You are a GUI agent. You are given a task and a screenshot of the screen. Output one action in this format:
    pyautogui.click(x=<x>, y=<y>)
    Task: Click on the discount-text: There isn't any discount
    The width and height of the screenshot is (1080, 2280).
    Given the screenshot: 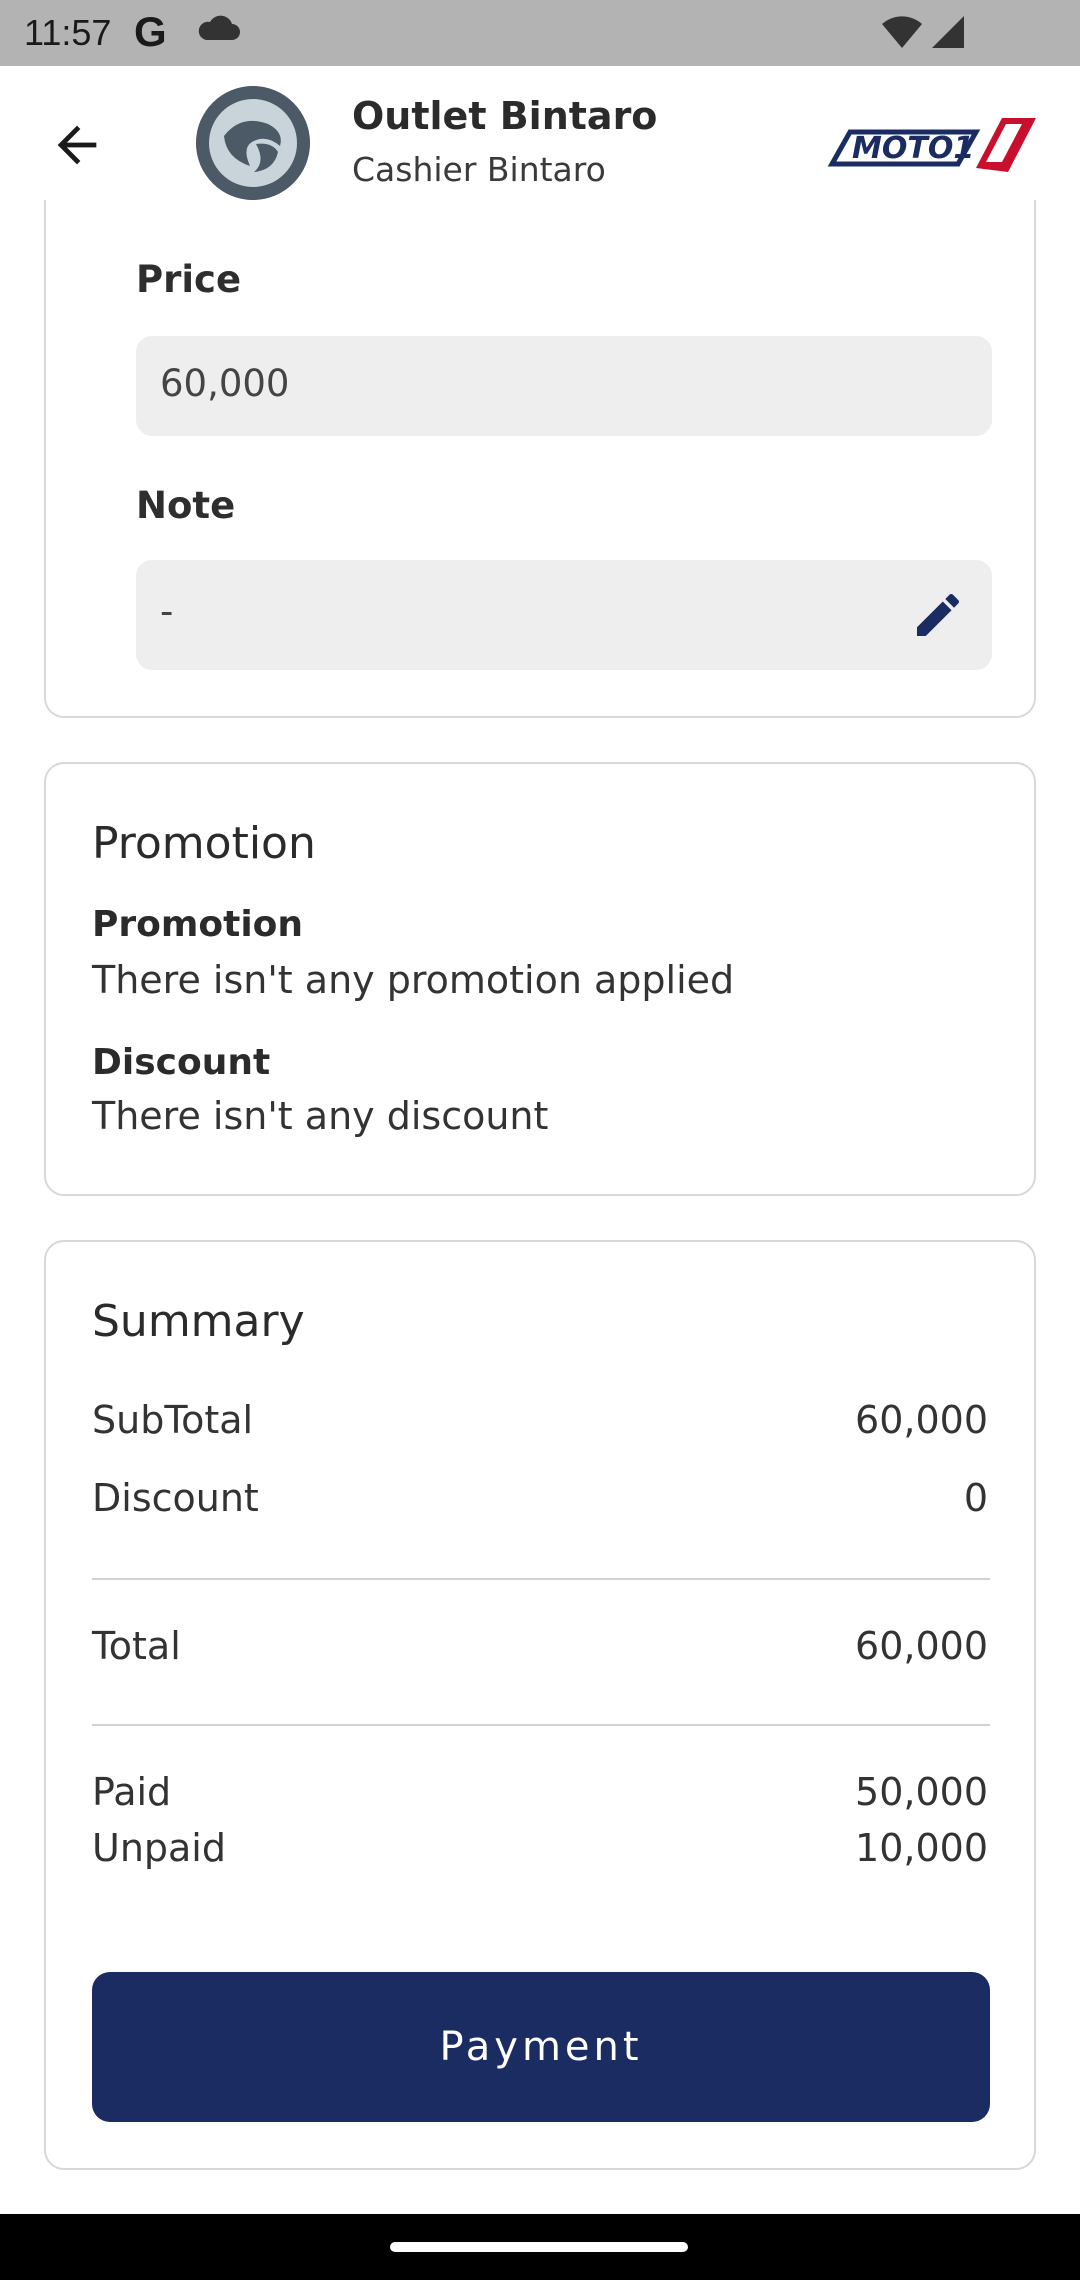 What is the action you would take?
    pyautogui.click(x=320, y=1116)
    